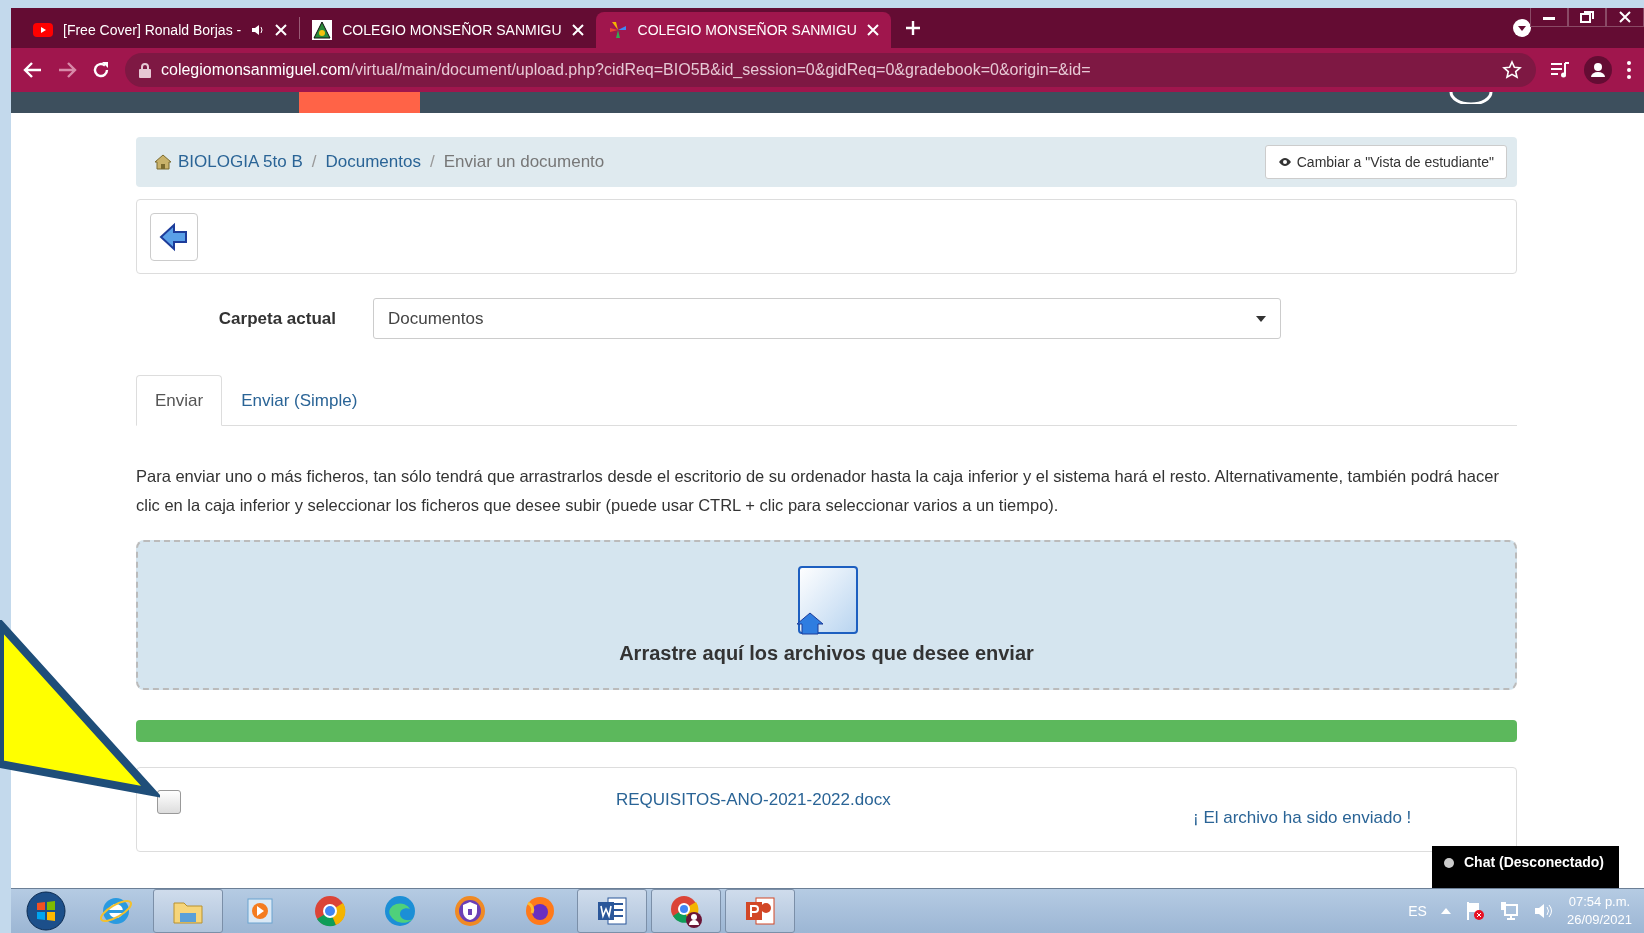  What do you see at coordinates (258, 30) in the screenshot?
I see `speaker-icon` at bounding box center [258, 30].